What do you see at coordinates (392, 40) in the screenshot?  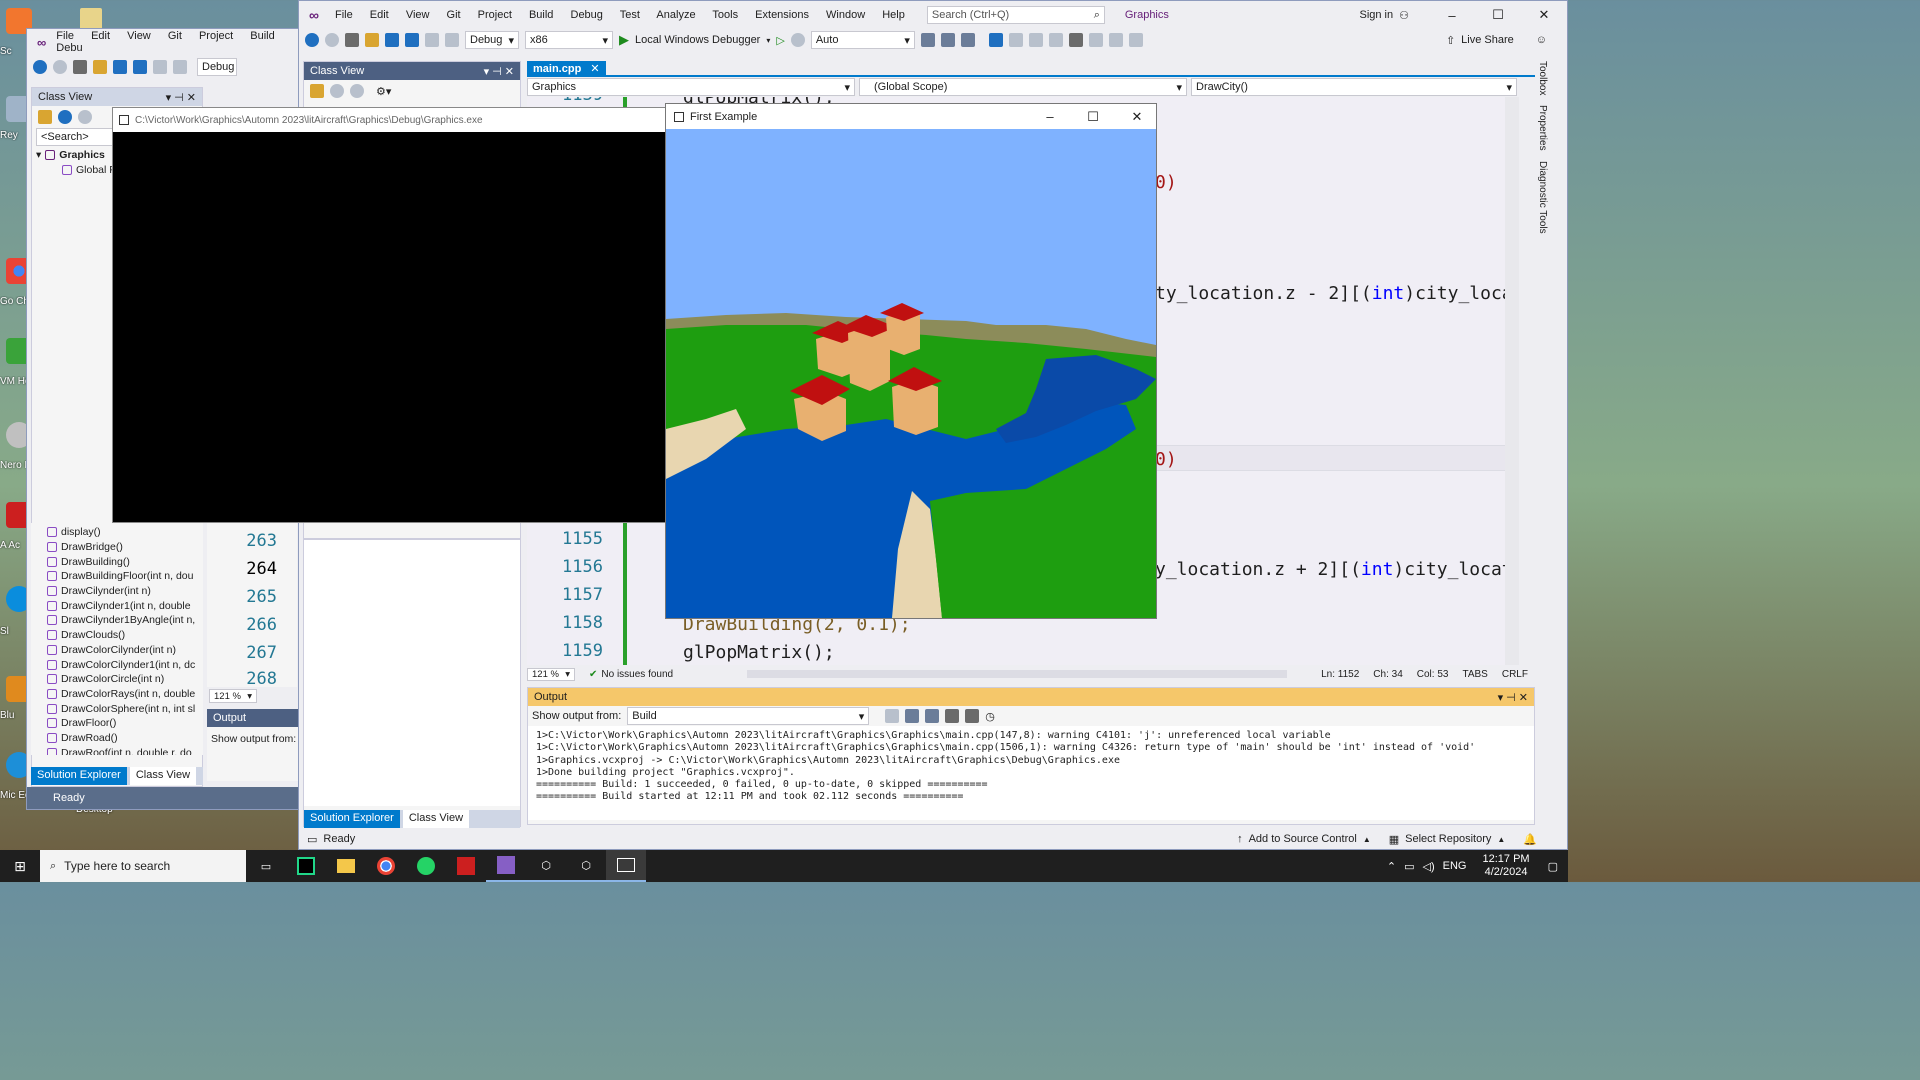 I see `save-icon` at bounding box center [392, 40].